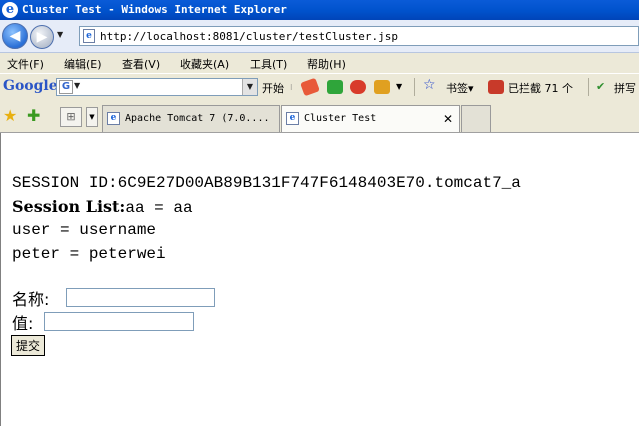 The width and height of the screenshot is (639, 426). I want to click on submit-button: 提交, so click(28, 345).